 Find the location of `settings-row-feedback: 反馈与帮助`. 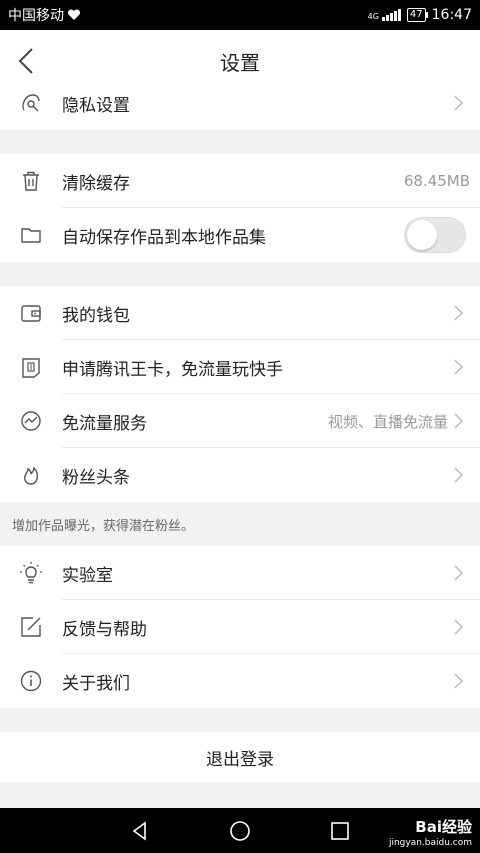

settings-row-feedback: 反馈与帮助 is located at coordinates (240, 627).